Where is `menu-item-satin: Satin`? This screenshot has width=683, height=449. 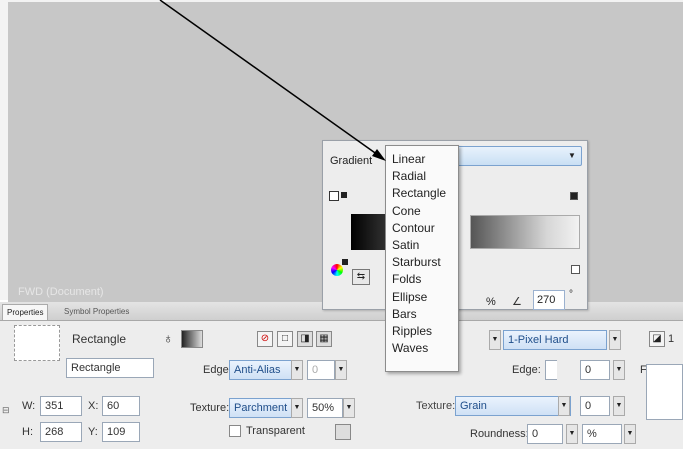 menu-item-satin: Satin is located at coordinates (422, 245).